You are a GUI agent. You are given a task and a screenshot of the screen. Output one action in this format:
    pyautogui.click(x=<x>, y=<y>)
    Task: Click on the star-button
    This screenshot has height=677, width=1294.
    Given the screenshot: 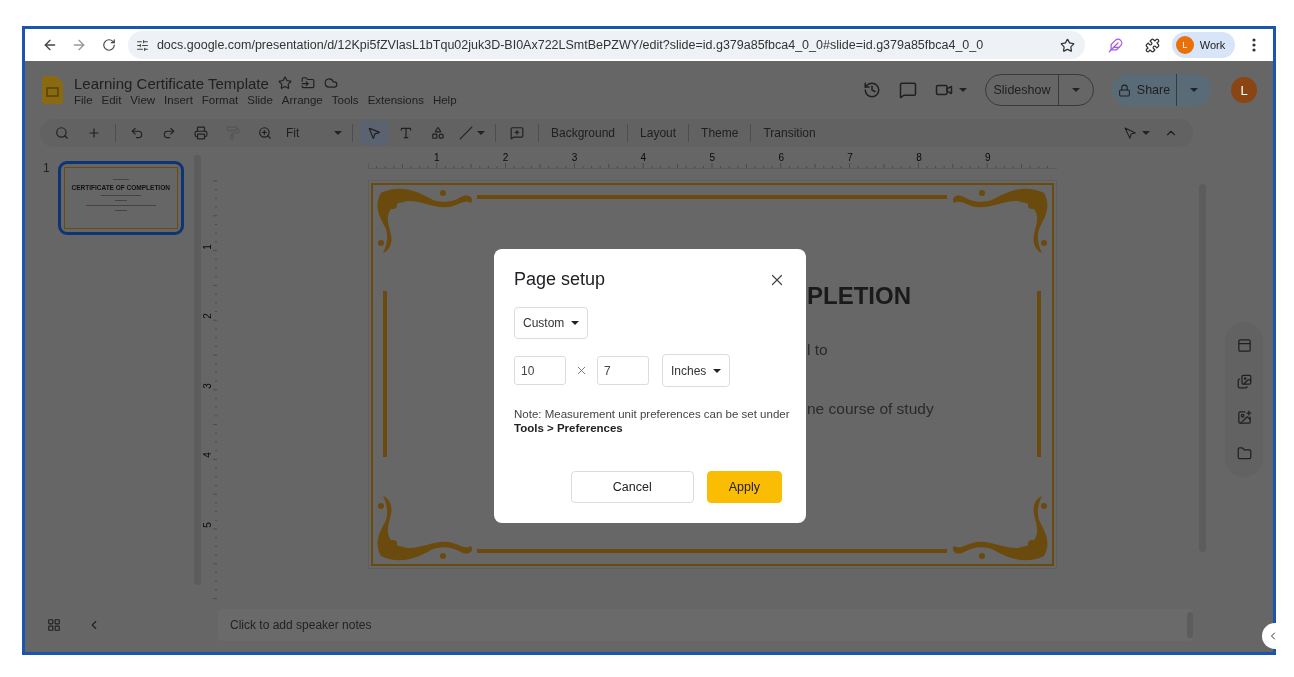 What is the action you would take?
    pyautogui.click(x=284, y=83)
    